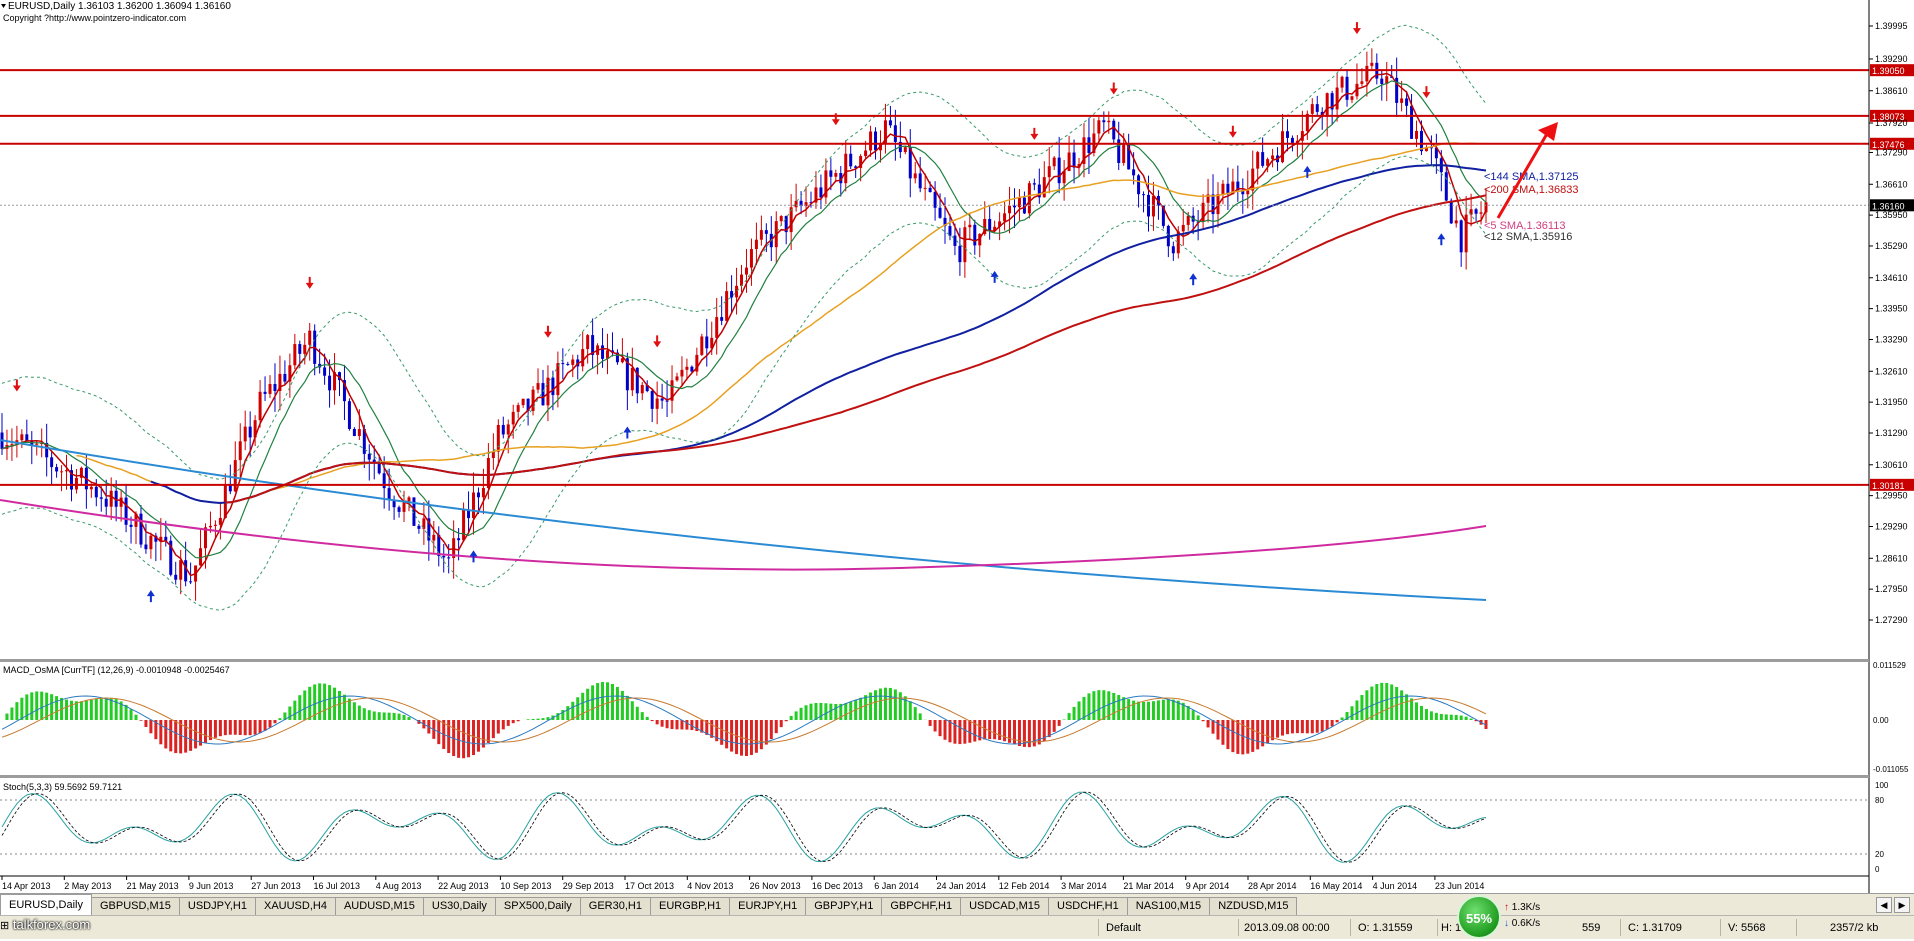 Image resolution: width=1914 pixels, height=941 pixels. What do you see at coordinates (1088, 906) in the screenshot?
I see `chart-tab: USDCHF,H1` at bounding box center [1088, 906].